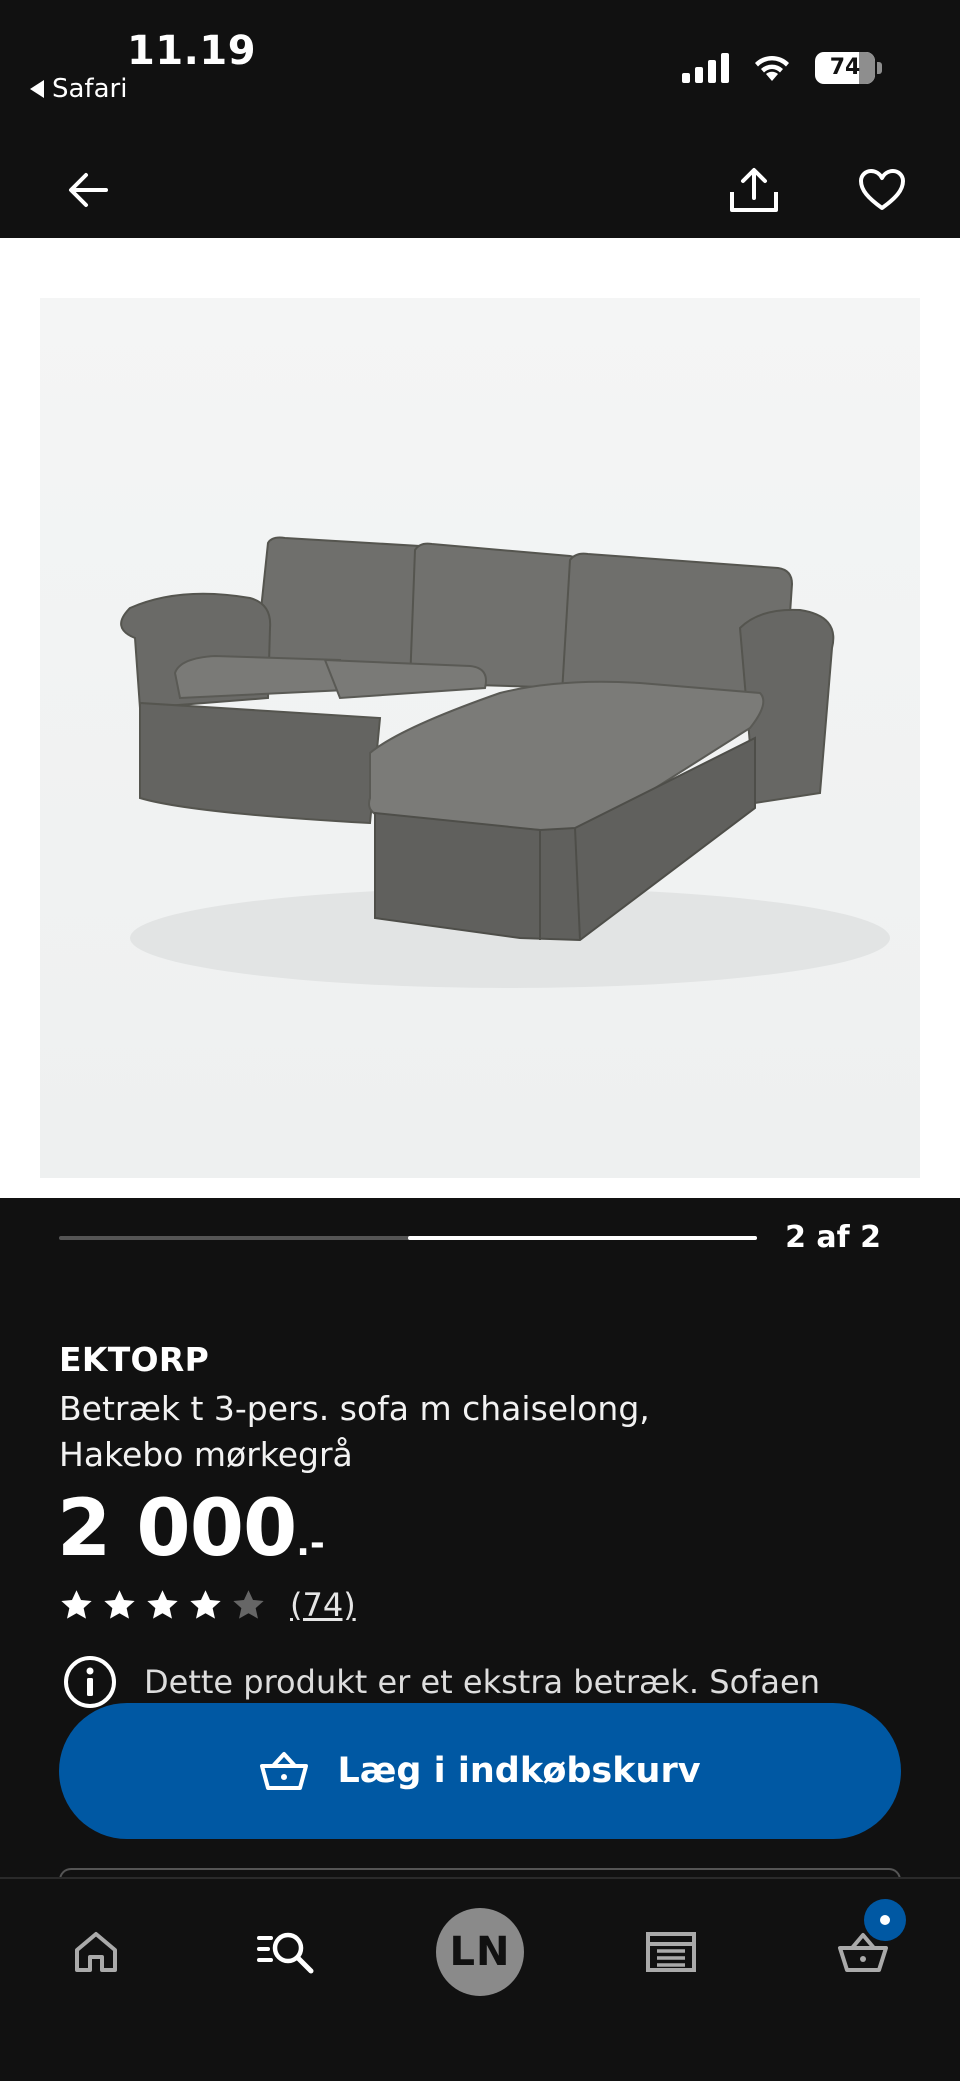  What do you see at coordinates (323, 1605) in the screenshot?
I see `review-count-link: (74)` at bounding box center [323, 1605].